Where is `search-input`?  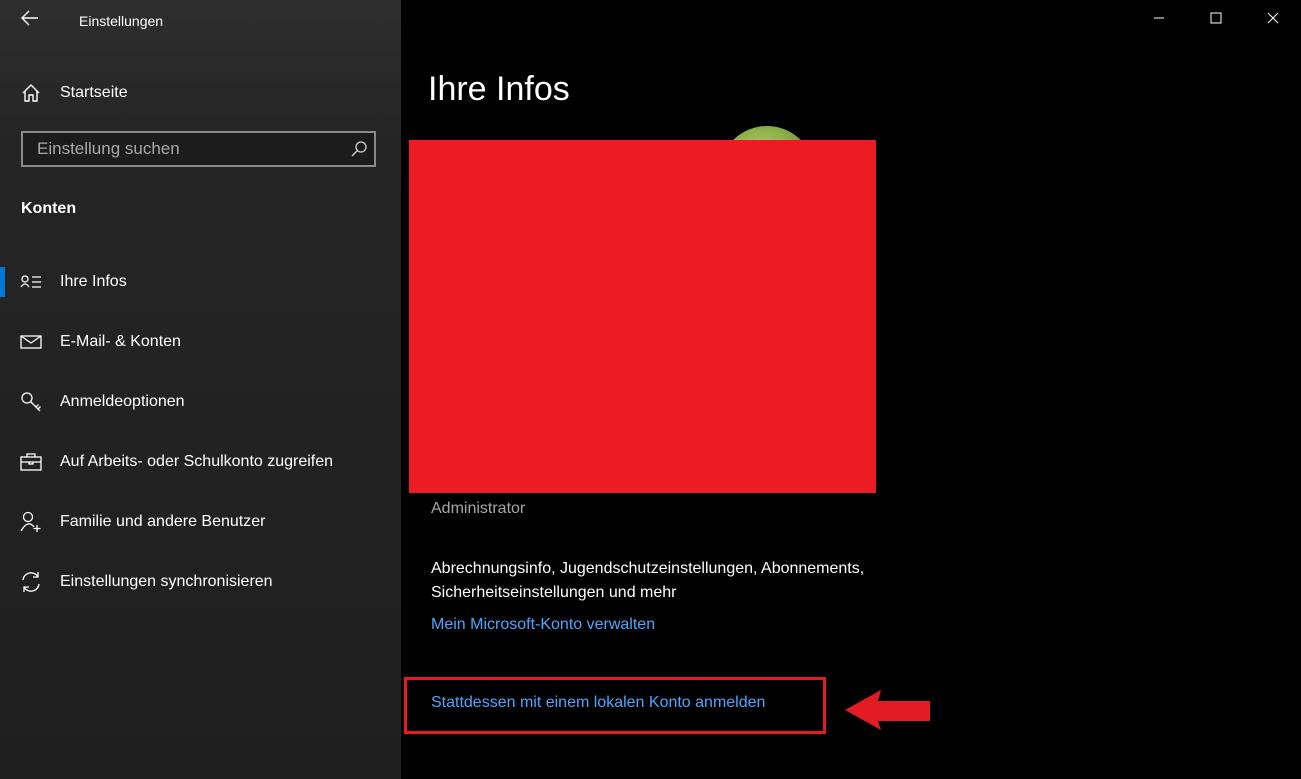
search-input is located at coordinates (183, 149).